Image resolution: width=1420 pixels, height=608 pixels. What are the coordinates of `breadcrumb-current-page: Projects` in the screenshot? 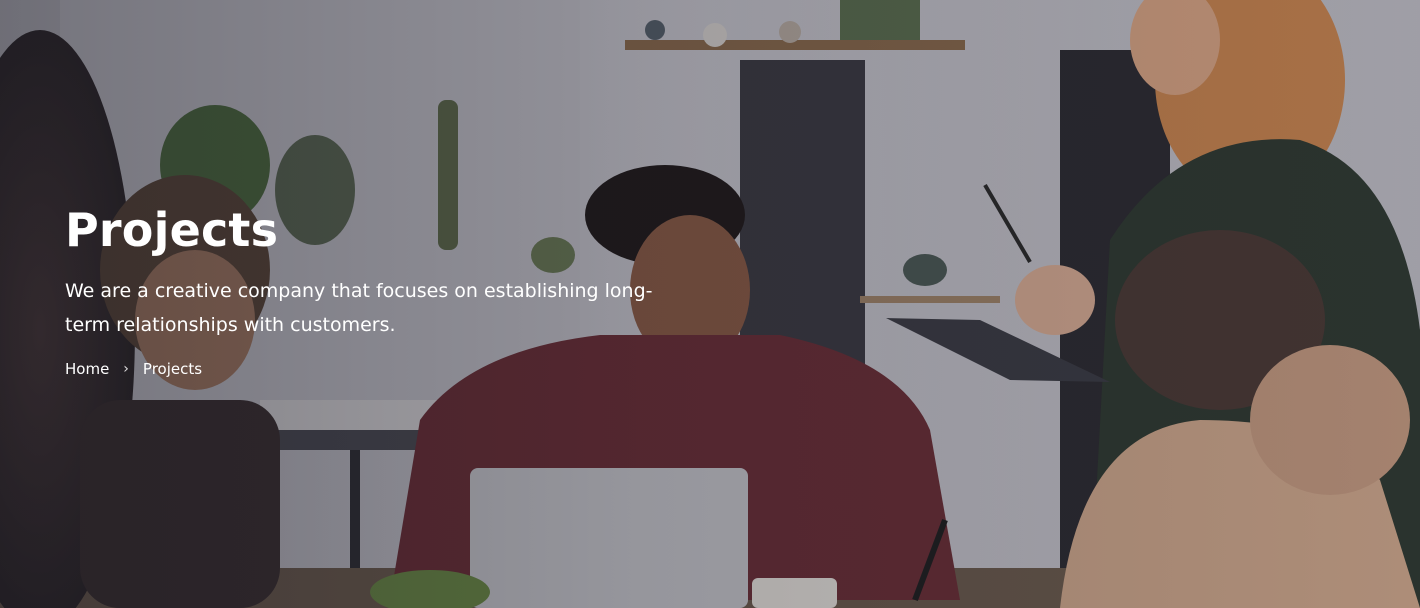 It's located at (172, 369).